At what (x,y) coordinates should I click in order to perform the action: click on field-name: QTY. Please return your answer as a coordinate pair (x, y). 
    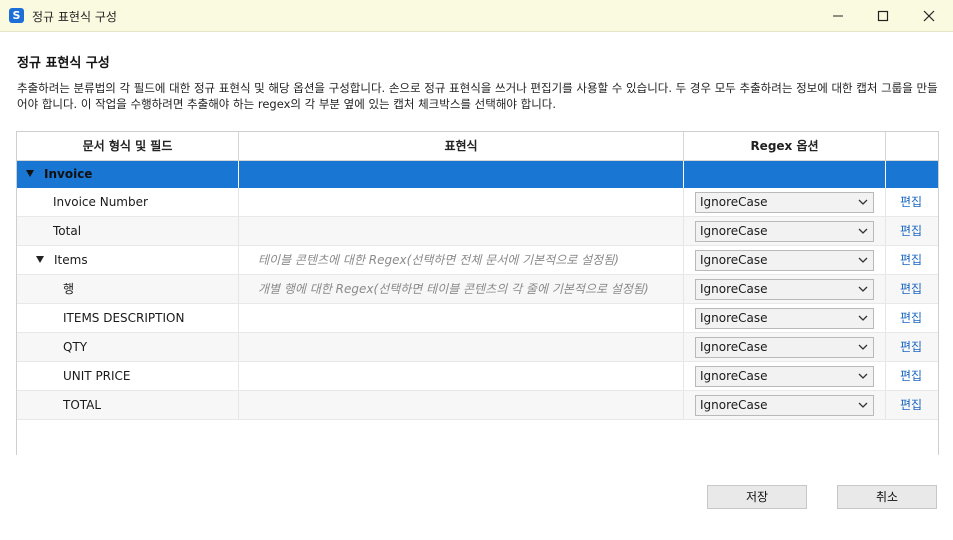
    Looking at the image, I should click on (128, 347).